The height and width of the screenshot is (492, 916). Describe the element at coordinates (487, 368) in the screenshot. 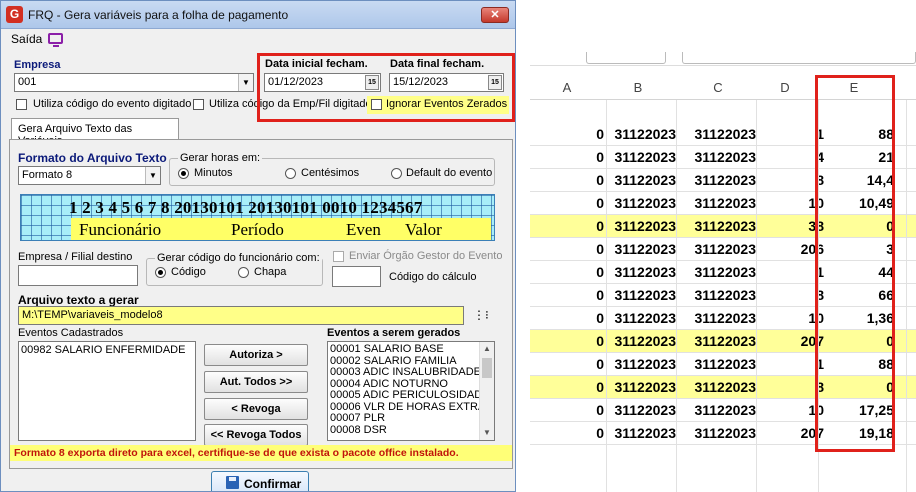

I see `scroll-thumb` at that location.